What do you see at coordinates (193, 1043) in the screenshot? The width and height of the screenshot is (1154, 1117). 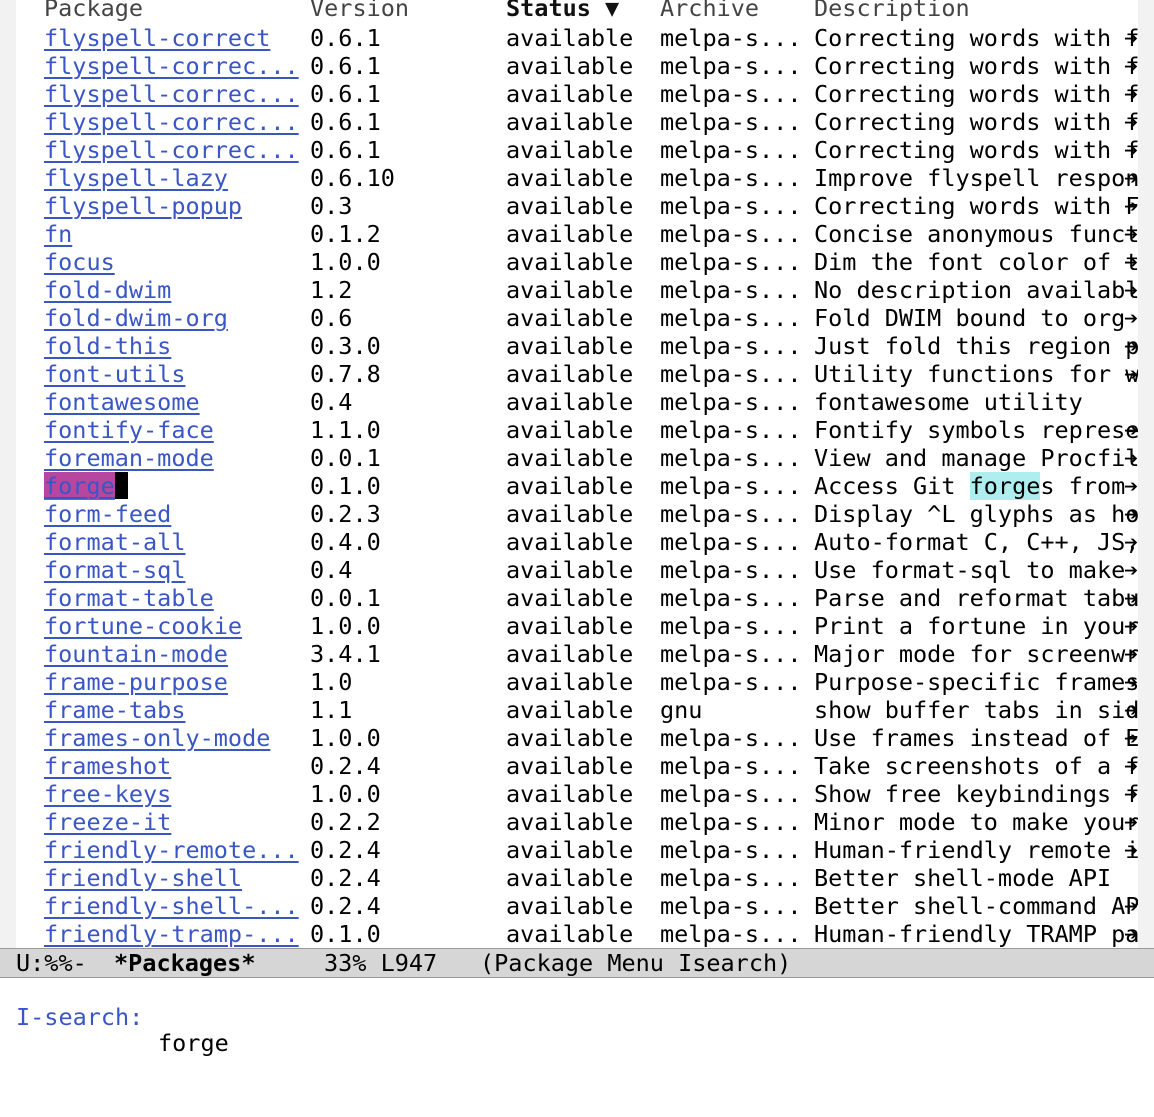 I see `isearch-query: forge` at bounding box center [193, 1043].